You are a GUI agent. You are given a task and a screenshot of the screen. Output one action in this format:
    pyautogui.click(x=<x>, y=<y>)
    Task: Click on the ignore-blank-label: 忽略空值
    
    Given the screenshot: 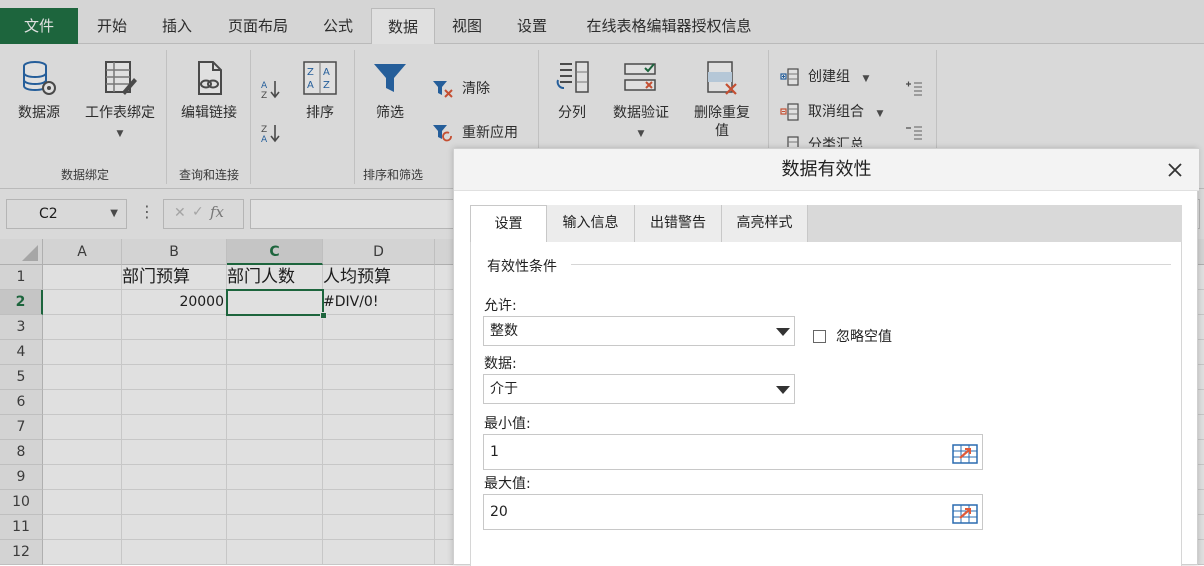 What is the action you would take?
    pyautogui.click(x=864, y=337)
    